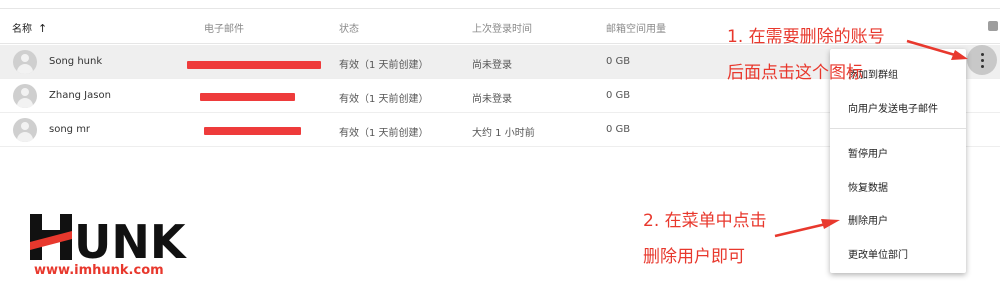 The height and width of the screenshot is (283, 1000). I want to click on user-name: song mr, so click(69, 129).